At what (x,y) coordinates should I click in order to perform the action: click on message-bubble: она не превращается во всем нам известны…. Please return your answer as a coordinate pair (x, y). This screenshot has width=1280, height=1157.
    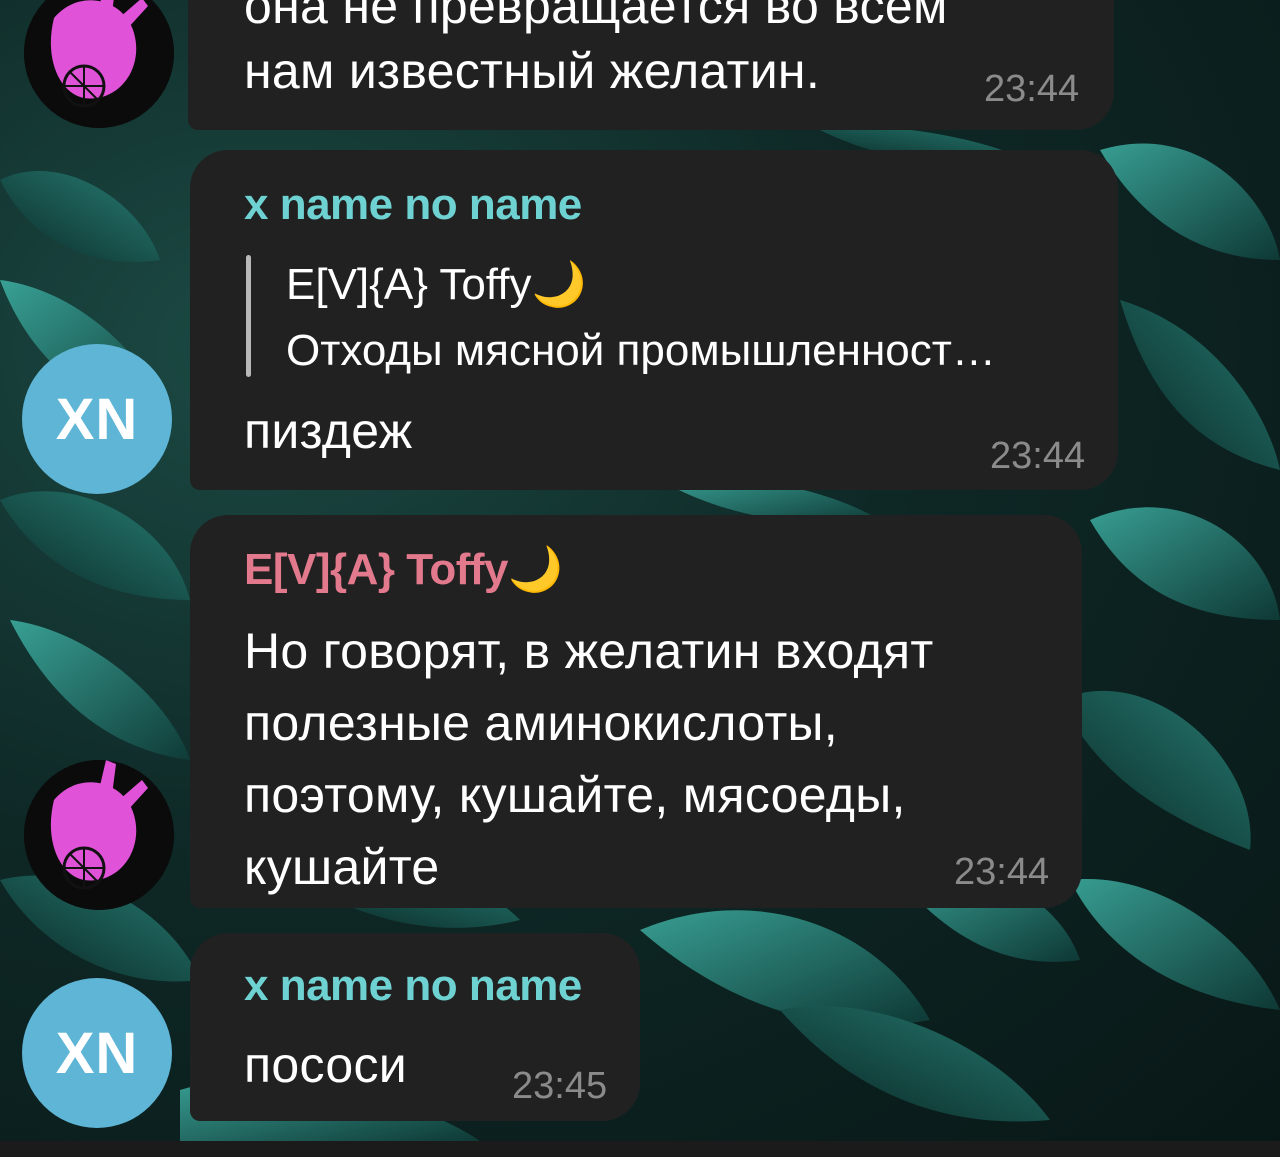
    Looking at the image, I should click on (651, 65).